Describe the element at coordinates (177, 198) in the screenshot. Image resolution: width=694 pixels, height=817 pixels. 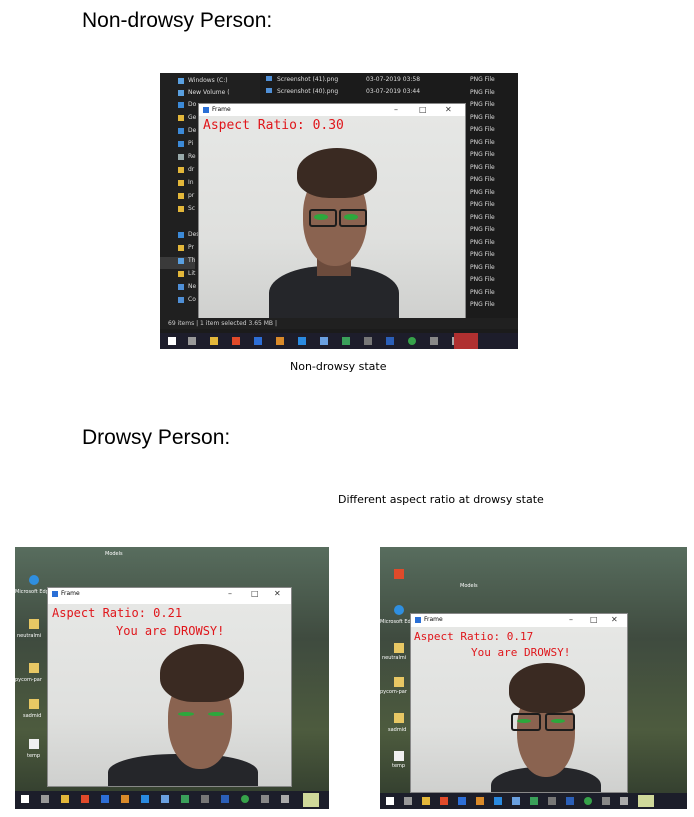
I see `nav-item: pr` at that location.